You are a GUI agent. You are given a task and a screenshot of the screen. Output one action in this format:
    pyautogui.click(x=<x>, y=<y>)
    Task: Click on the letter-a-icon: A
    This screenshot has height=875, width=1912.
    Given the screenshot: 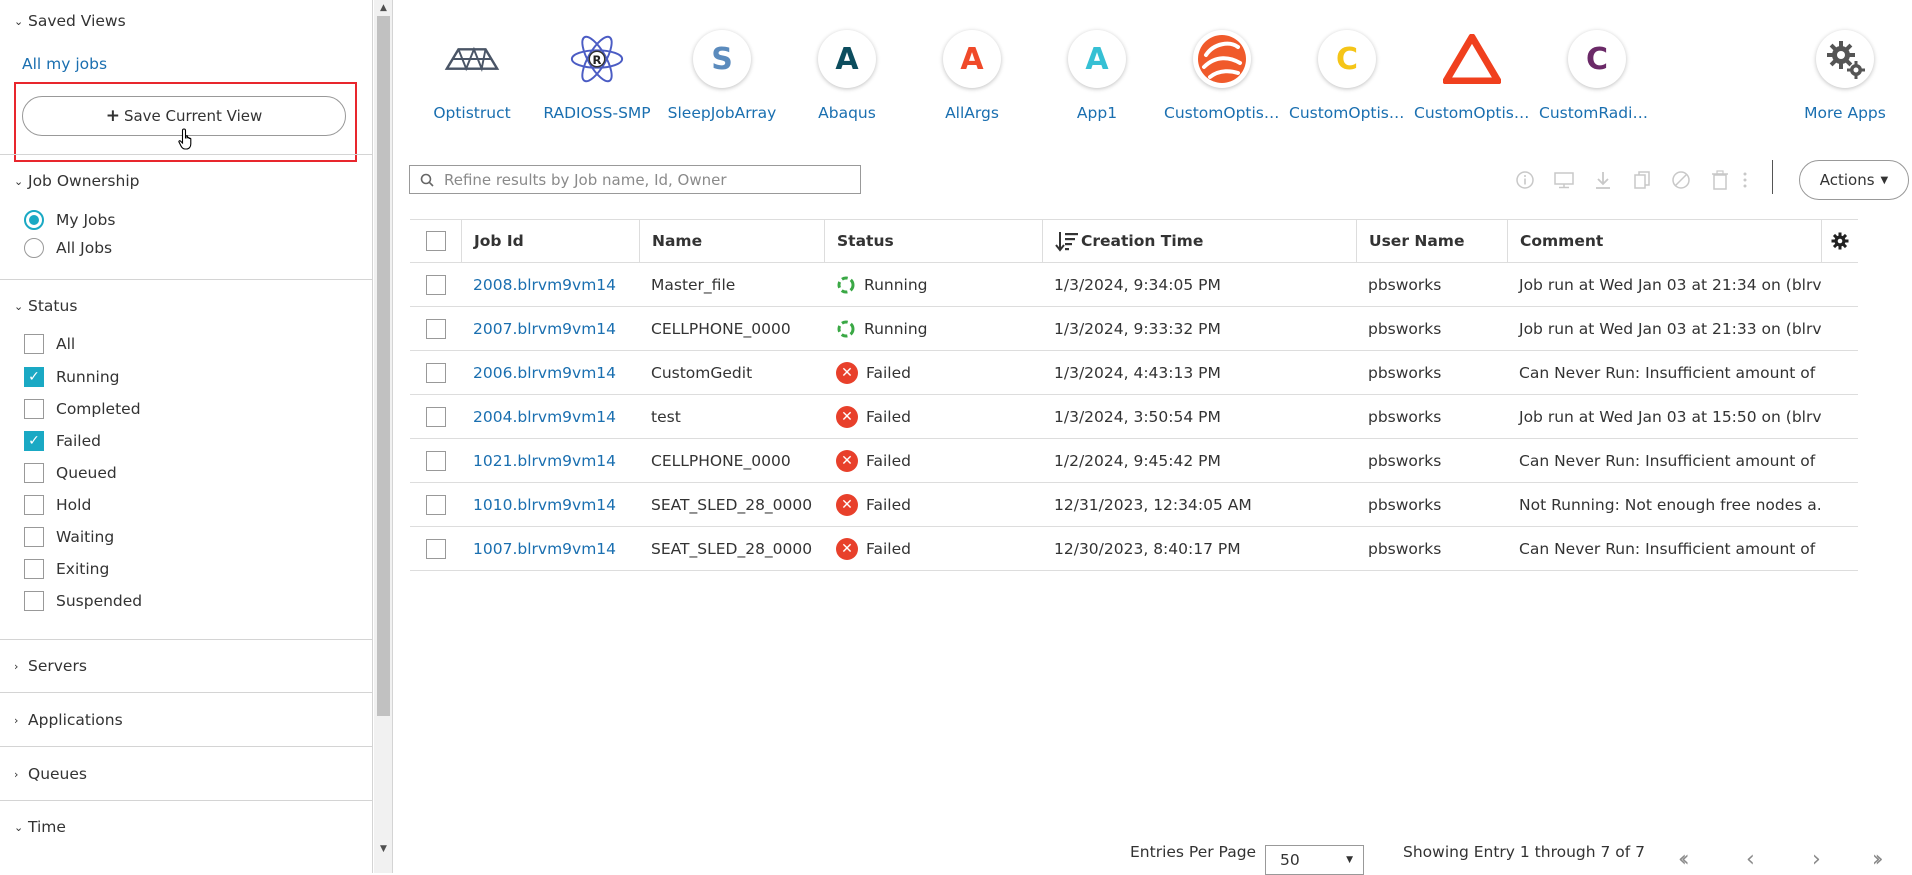 What is the action you would take?
    pyautogui.click(x=1097, y=59)
    